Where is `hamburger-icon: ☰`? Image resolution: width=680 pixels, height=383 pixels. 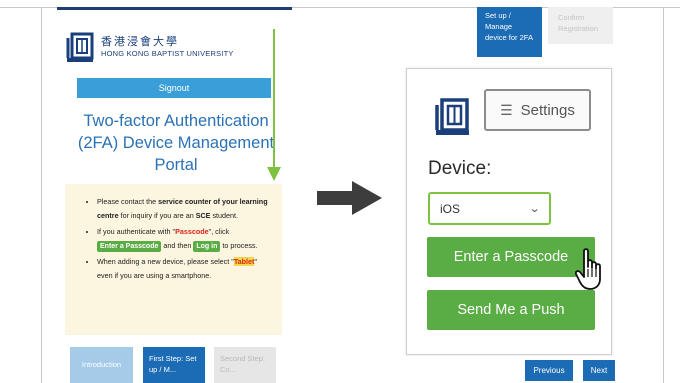
hamburger-icon: ☰ is located at coordinates (506, 109).